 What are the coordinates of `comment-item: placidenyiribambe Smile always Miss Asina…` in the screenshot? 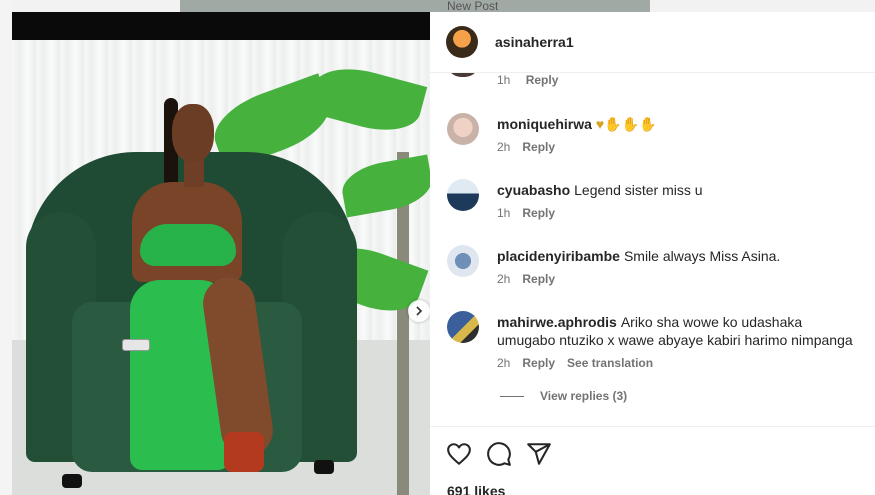 It's located at (652, 275).